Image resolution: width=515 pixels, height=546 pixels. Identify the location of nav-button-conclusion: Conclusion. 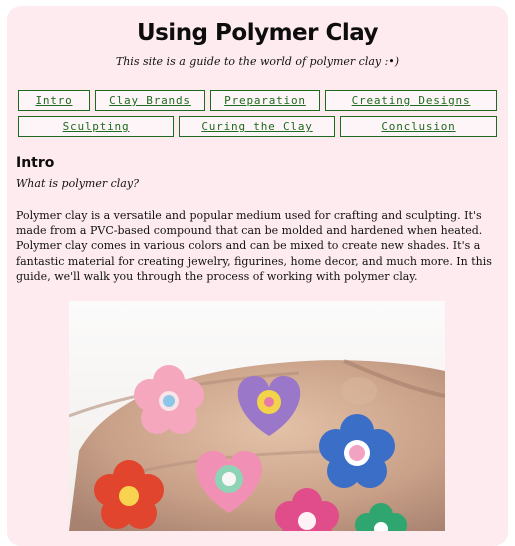
(418, 126).